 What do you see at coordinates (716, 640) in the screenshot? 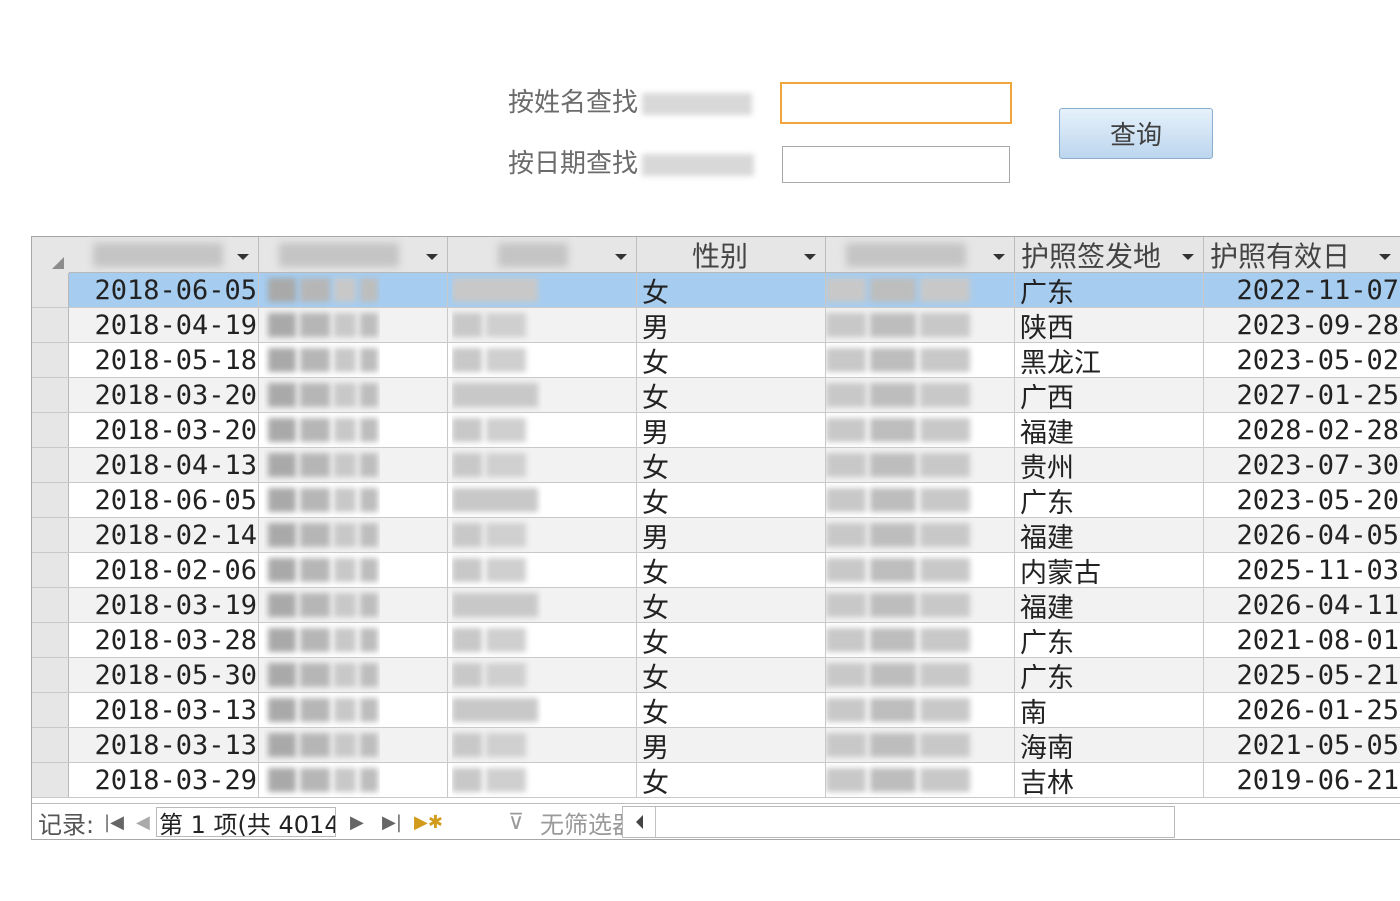
I see `table-row: 2018-03-28 女 广东 2021-08-01` at bounding box center [716, 640].